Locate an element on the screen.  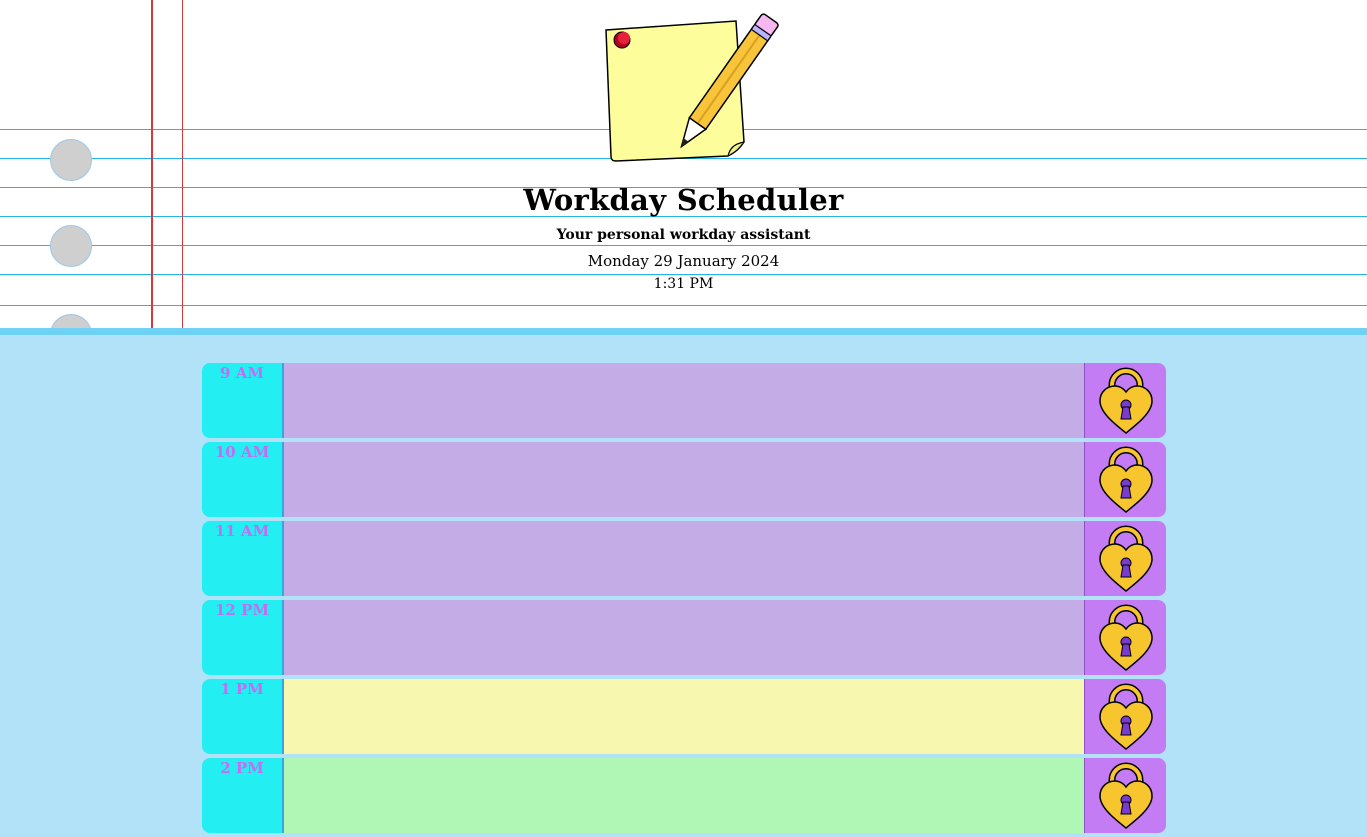
time-block-row: 11 AM is located at coordinates (684, 558).